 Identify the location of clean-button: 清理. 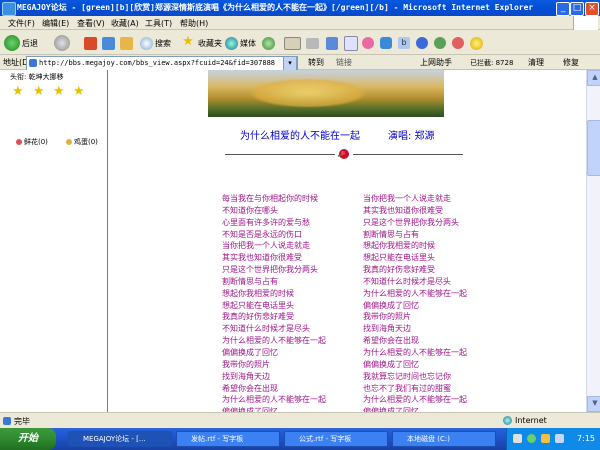
(536, 62).